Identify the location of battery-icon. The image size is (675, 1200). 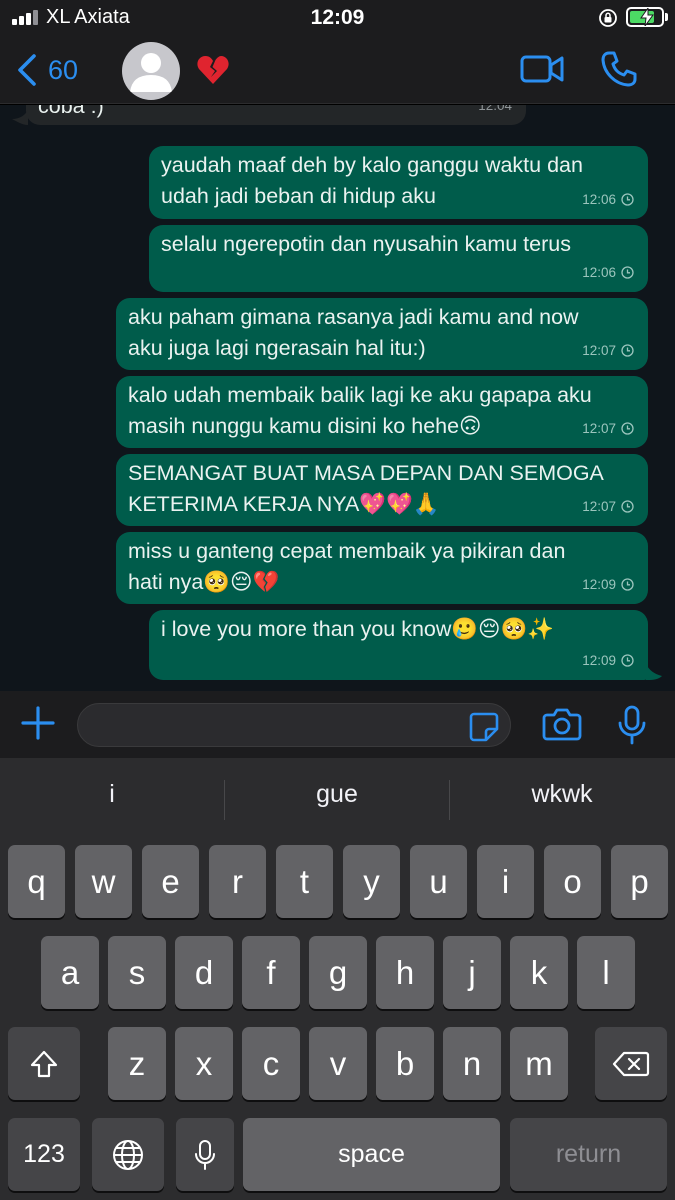
(645, 17).